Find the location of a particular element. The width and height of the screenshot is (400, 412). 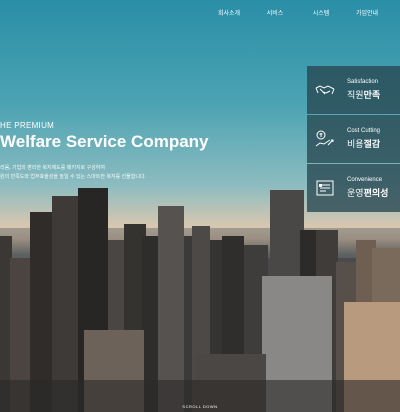

feature-card-cost-cutting: Cost Cutting 비용절감 is located at coordinates (353, 139).